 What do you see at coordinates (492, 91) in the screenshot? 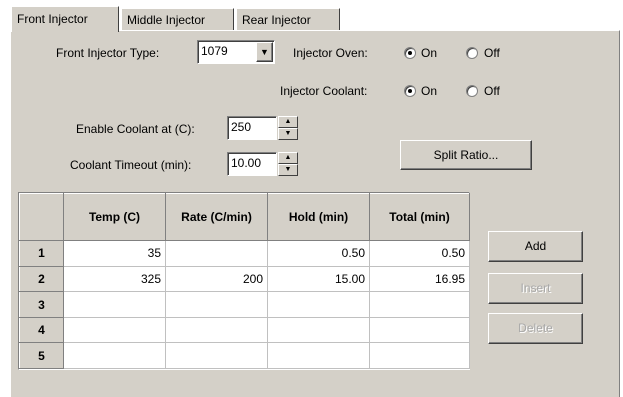
I see `injector-coolant-off-label: Off` at bounding box center [492, 91].